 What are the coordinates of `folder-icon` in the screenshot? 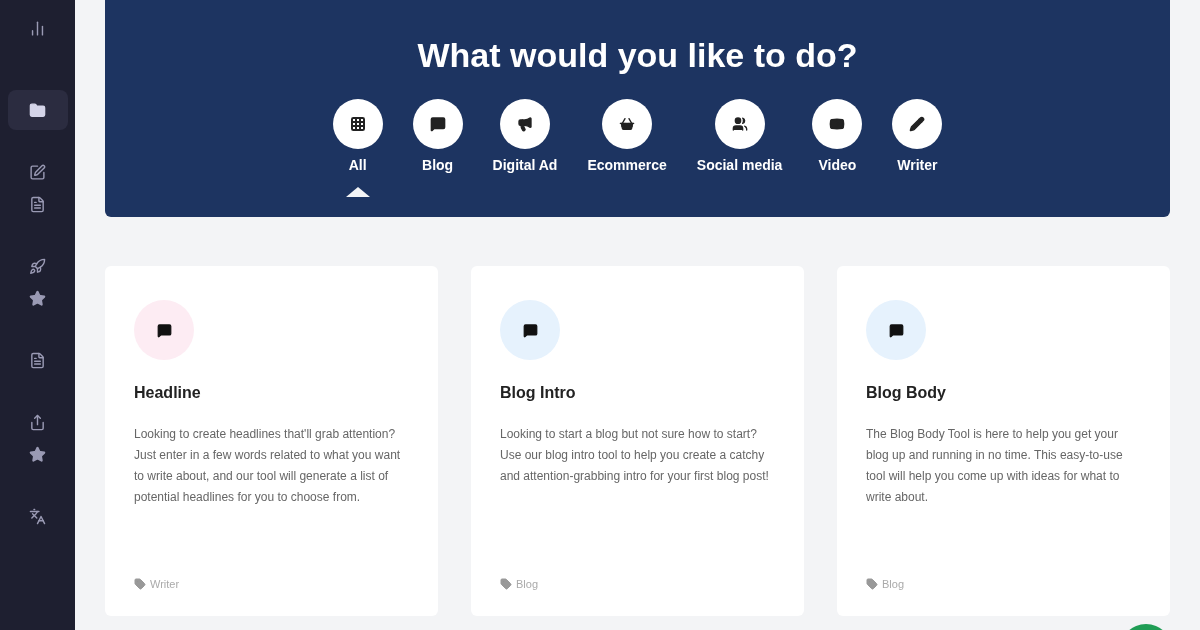 It's located at (37, 110).